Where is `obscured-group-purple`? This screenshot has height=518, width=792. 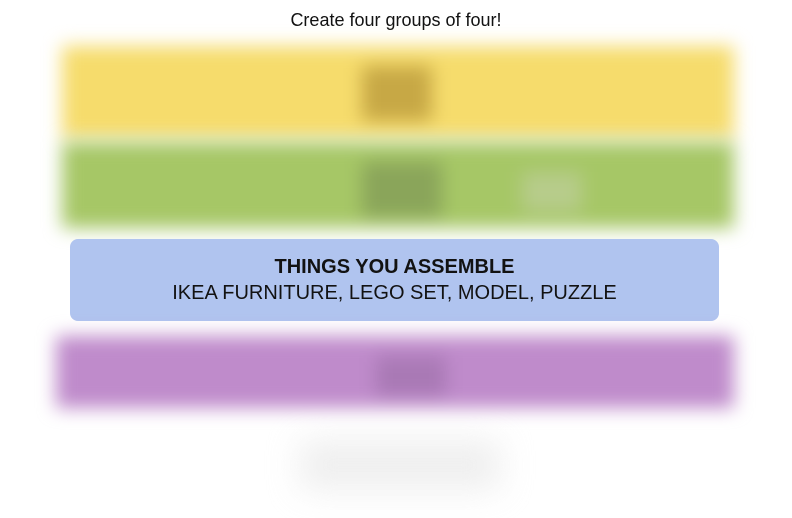 obscured-group-purple is located at coordinates (395, 372).